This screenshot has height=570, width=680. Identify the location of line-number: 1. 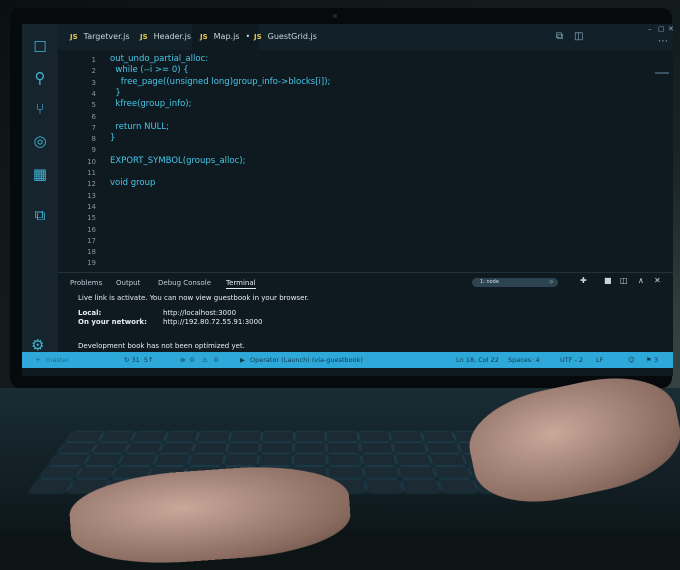
(93, 60).